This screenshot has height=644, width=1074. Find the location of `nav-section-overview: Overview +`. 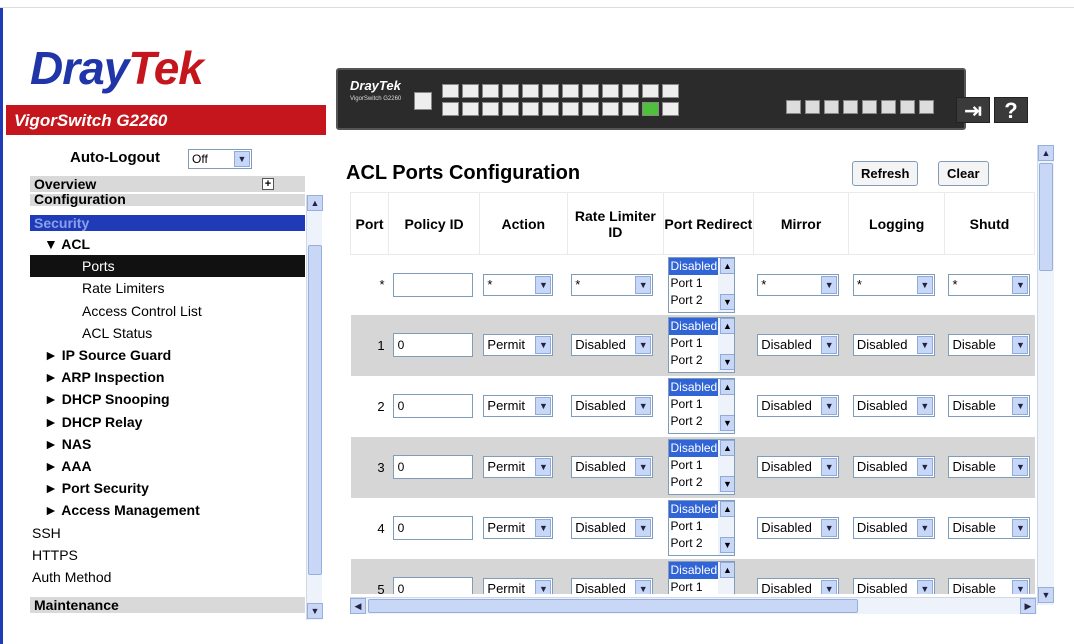

nav-section-overview: Overview + is located at coordinates (167, 184).